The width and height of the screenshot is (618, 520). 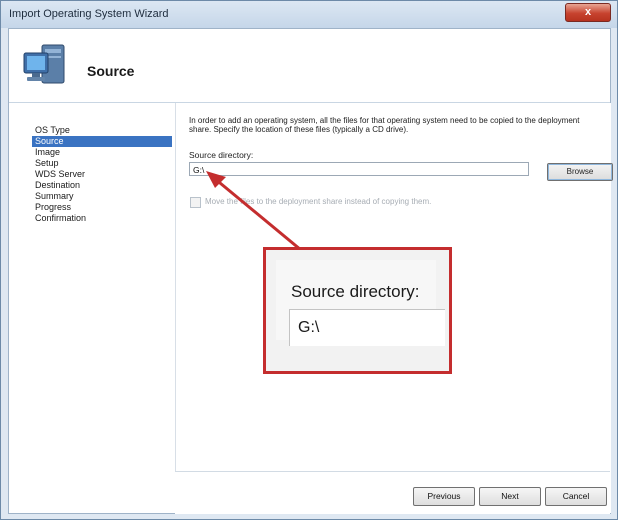 I want to click on sidebar-item-wds-server: WDS Server, so click(x=102, y=174).